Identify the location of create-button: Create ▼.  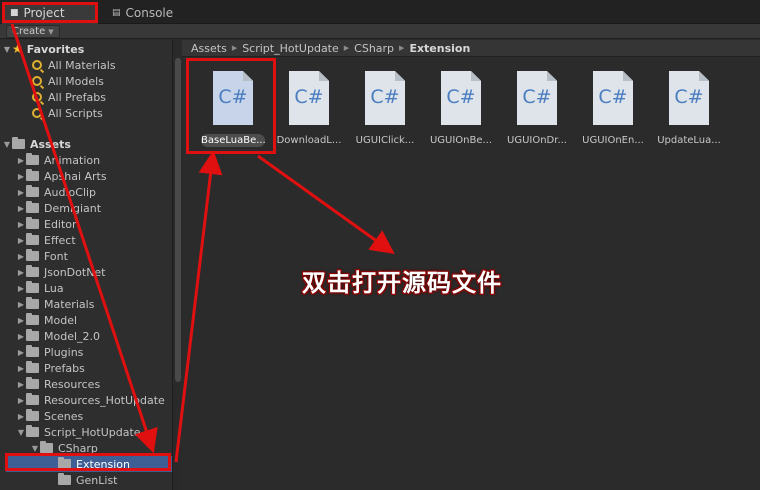
(33, 31).